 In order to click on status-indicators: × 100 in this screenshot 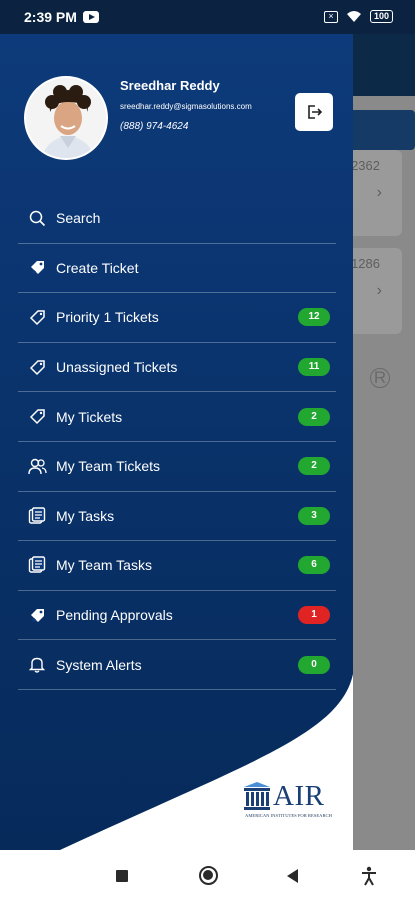, I will do `click(358, 16)`.